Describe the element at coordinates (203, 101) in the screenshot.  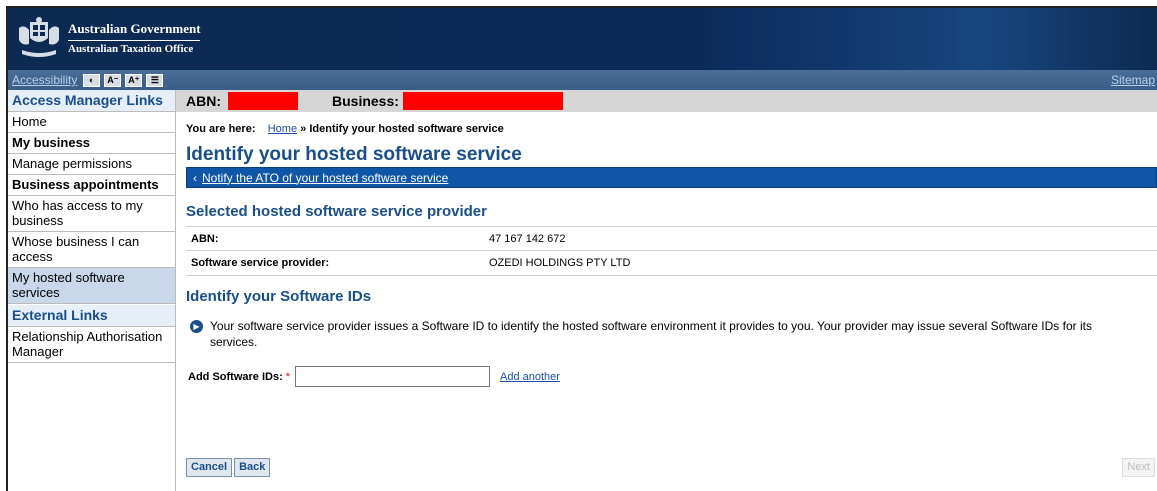
I see `abn-label: ABN:` at that location.